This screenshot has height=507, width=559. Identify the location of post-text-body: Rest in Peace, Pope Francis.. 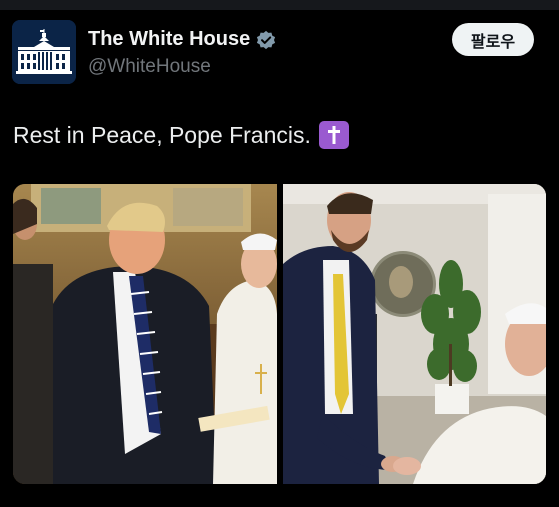
(162, 134).